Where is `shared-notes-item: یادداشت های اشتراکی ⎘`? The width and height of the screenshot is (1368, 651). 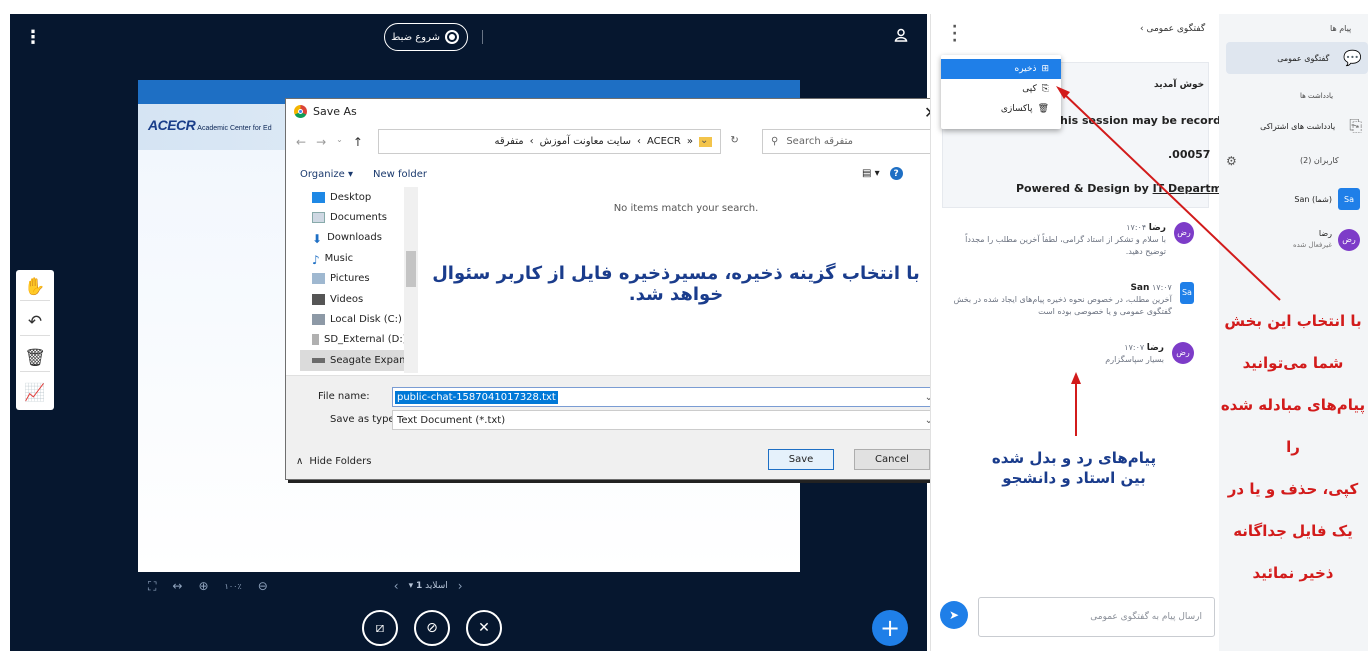
shared-notes-item: یادداشت های اشتراکی ⎘ is located at coordinates (1304, 126).